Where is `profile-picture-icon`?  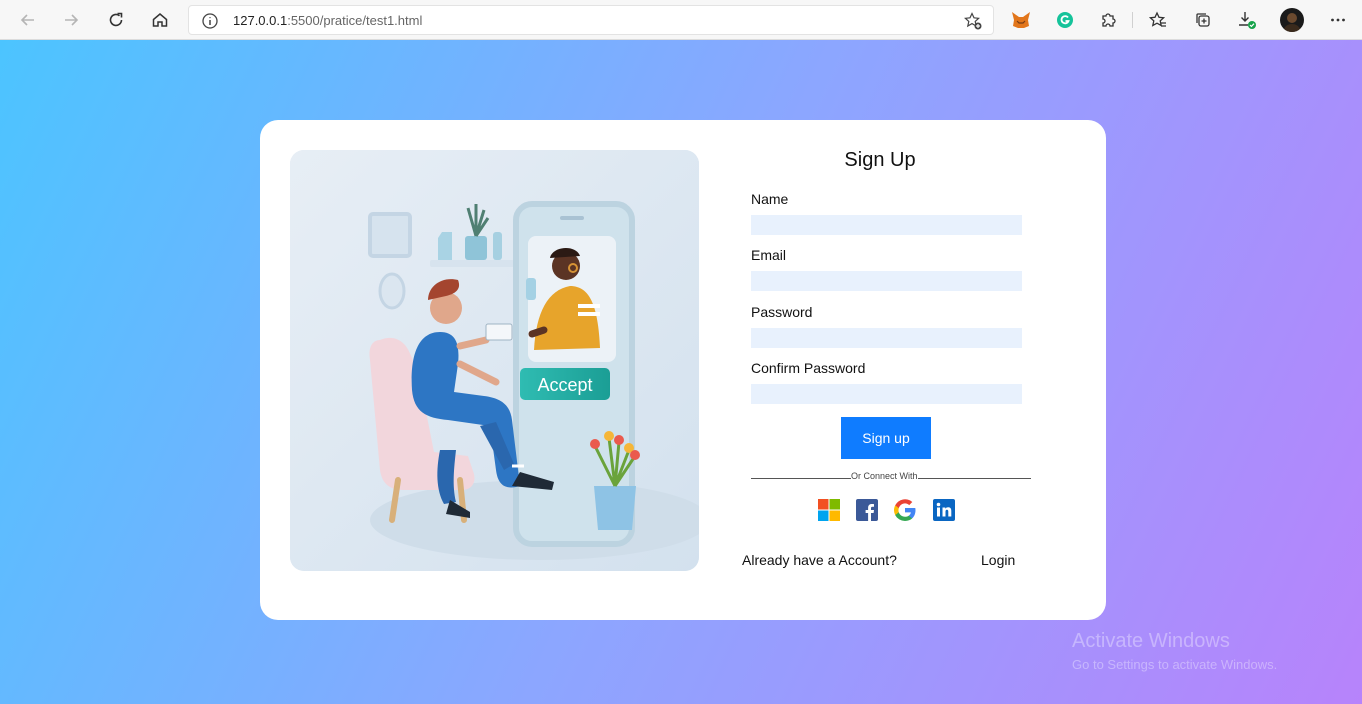
profile-picture-icon is located at coordinates (1292, 22).